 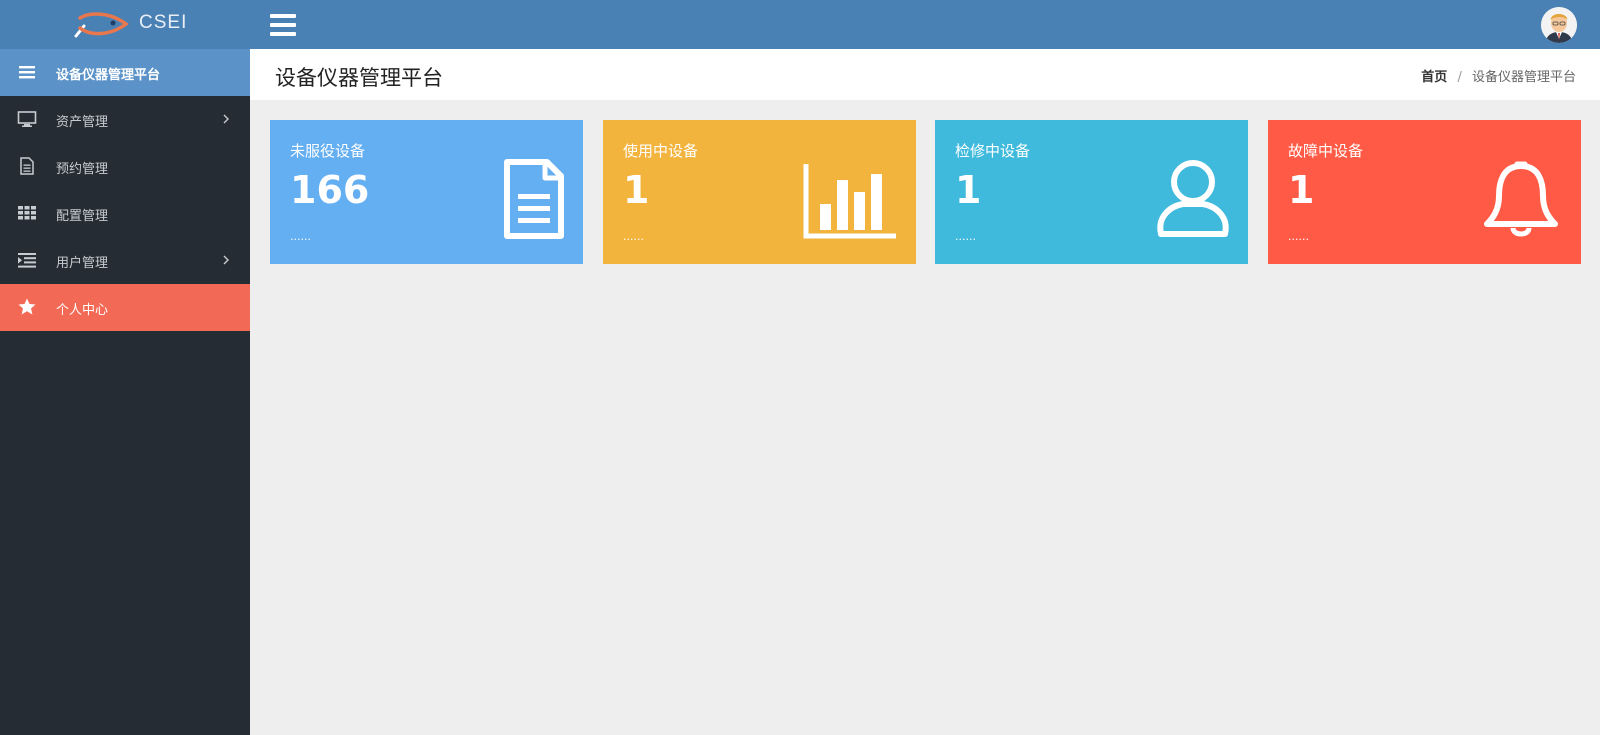 What do you see at coordinates (1193, 198) in the screenshot?
I see `user-icon` at bounding box center [1193, 198].